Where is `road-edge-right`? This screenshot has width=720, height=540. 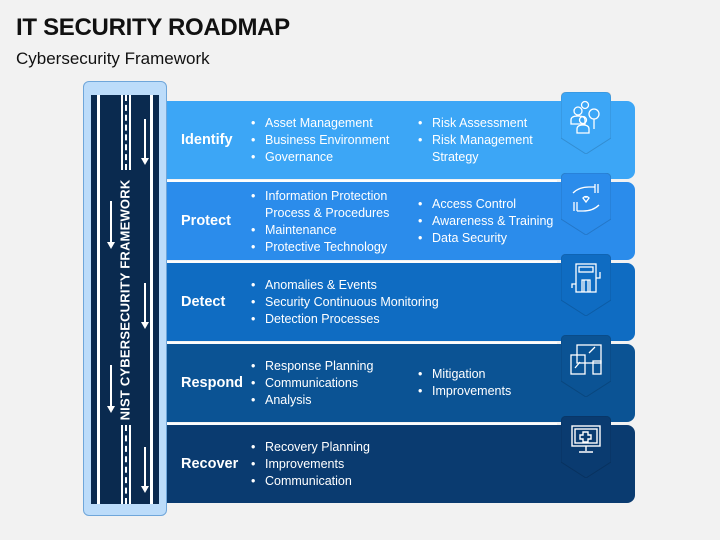 road-edge-right is located at coordinates (151, 299).